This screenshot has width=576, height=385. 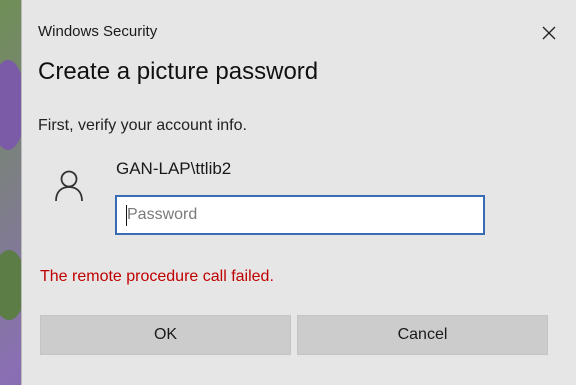 I want to click on text-caret, so click(x=126, y=215).